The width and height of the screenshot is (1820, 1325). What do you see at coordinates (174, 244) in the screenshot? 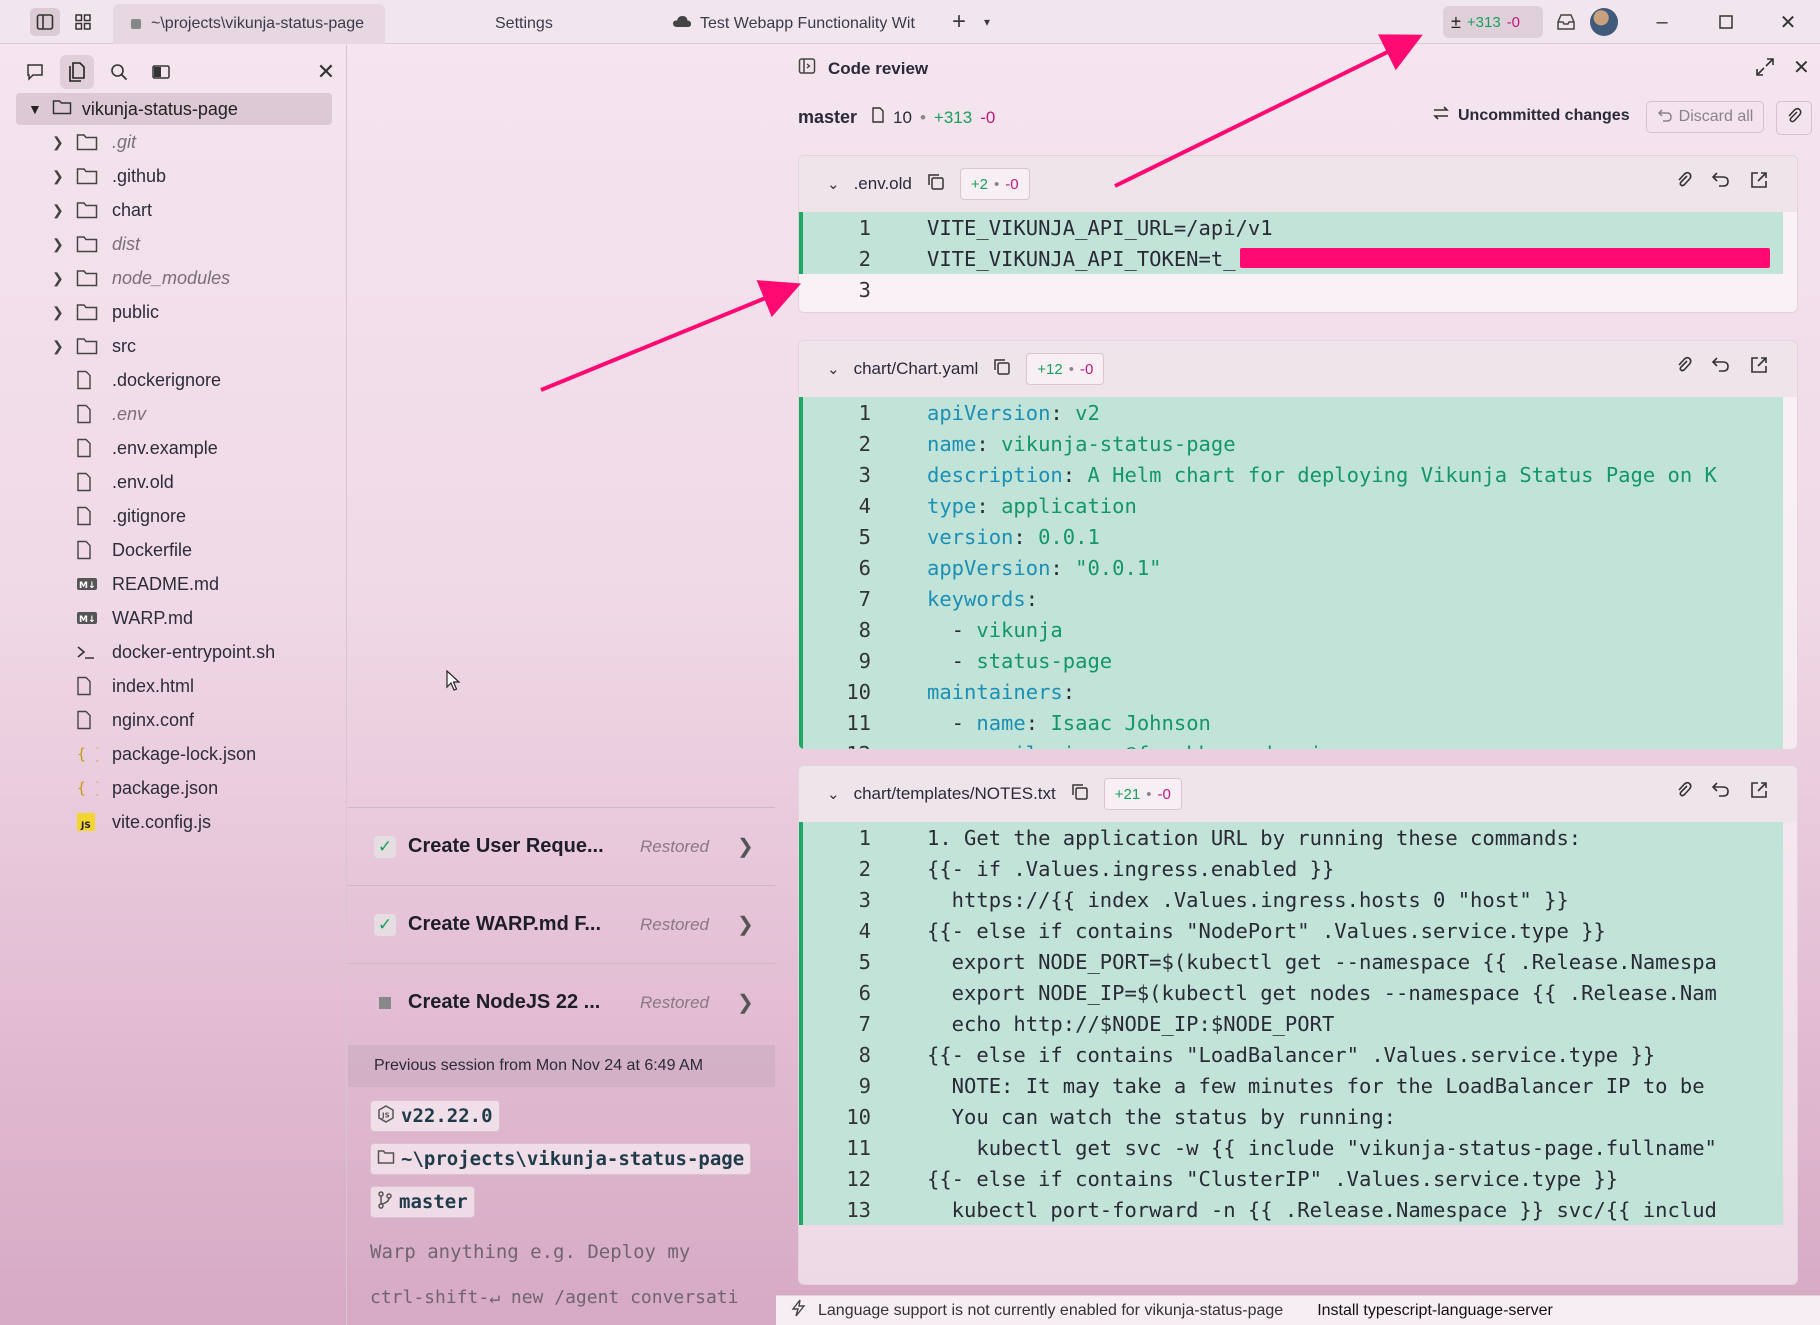
I see `tree-item: ❯ dist` at bounding box center [174, 244].